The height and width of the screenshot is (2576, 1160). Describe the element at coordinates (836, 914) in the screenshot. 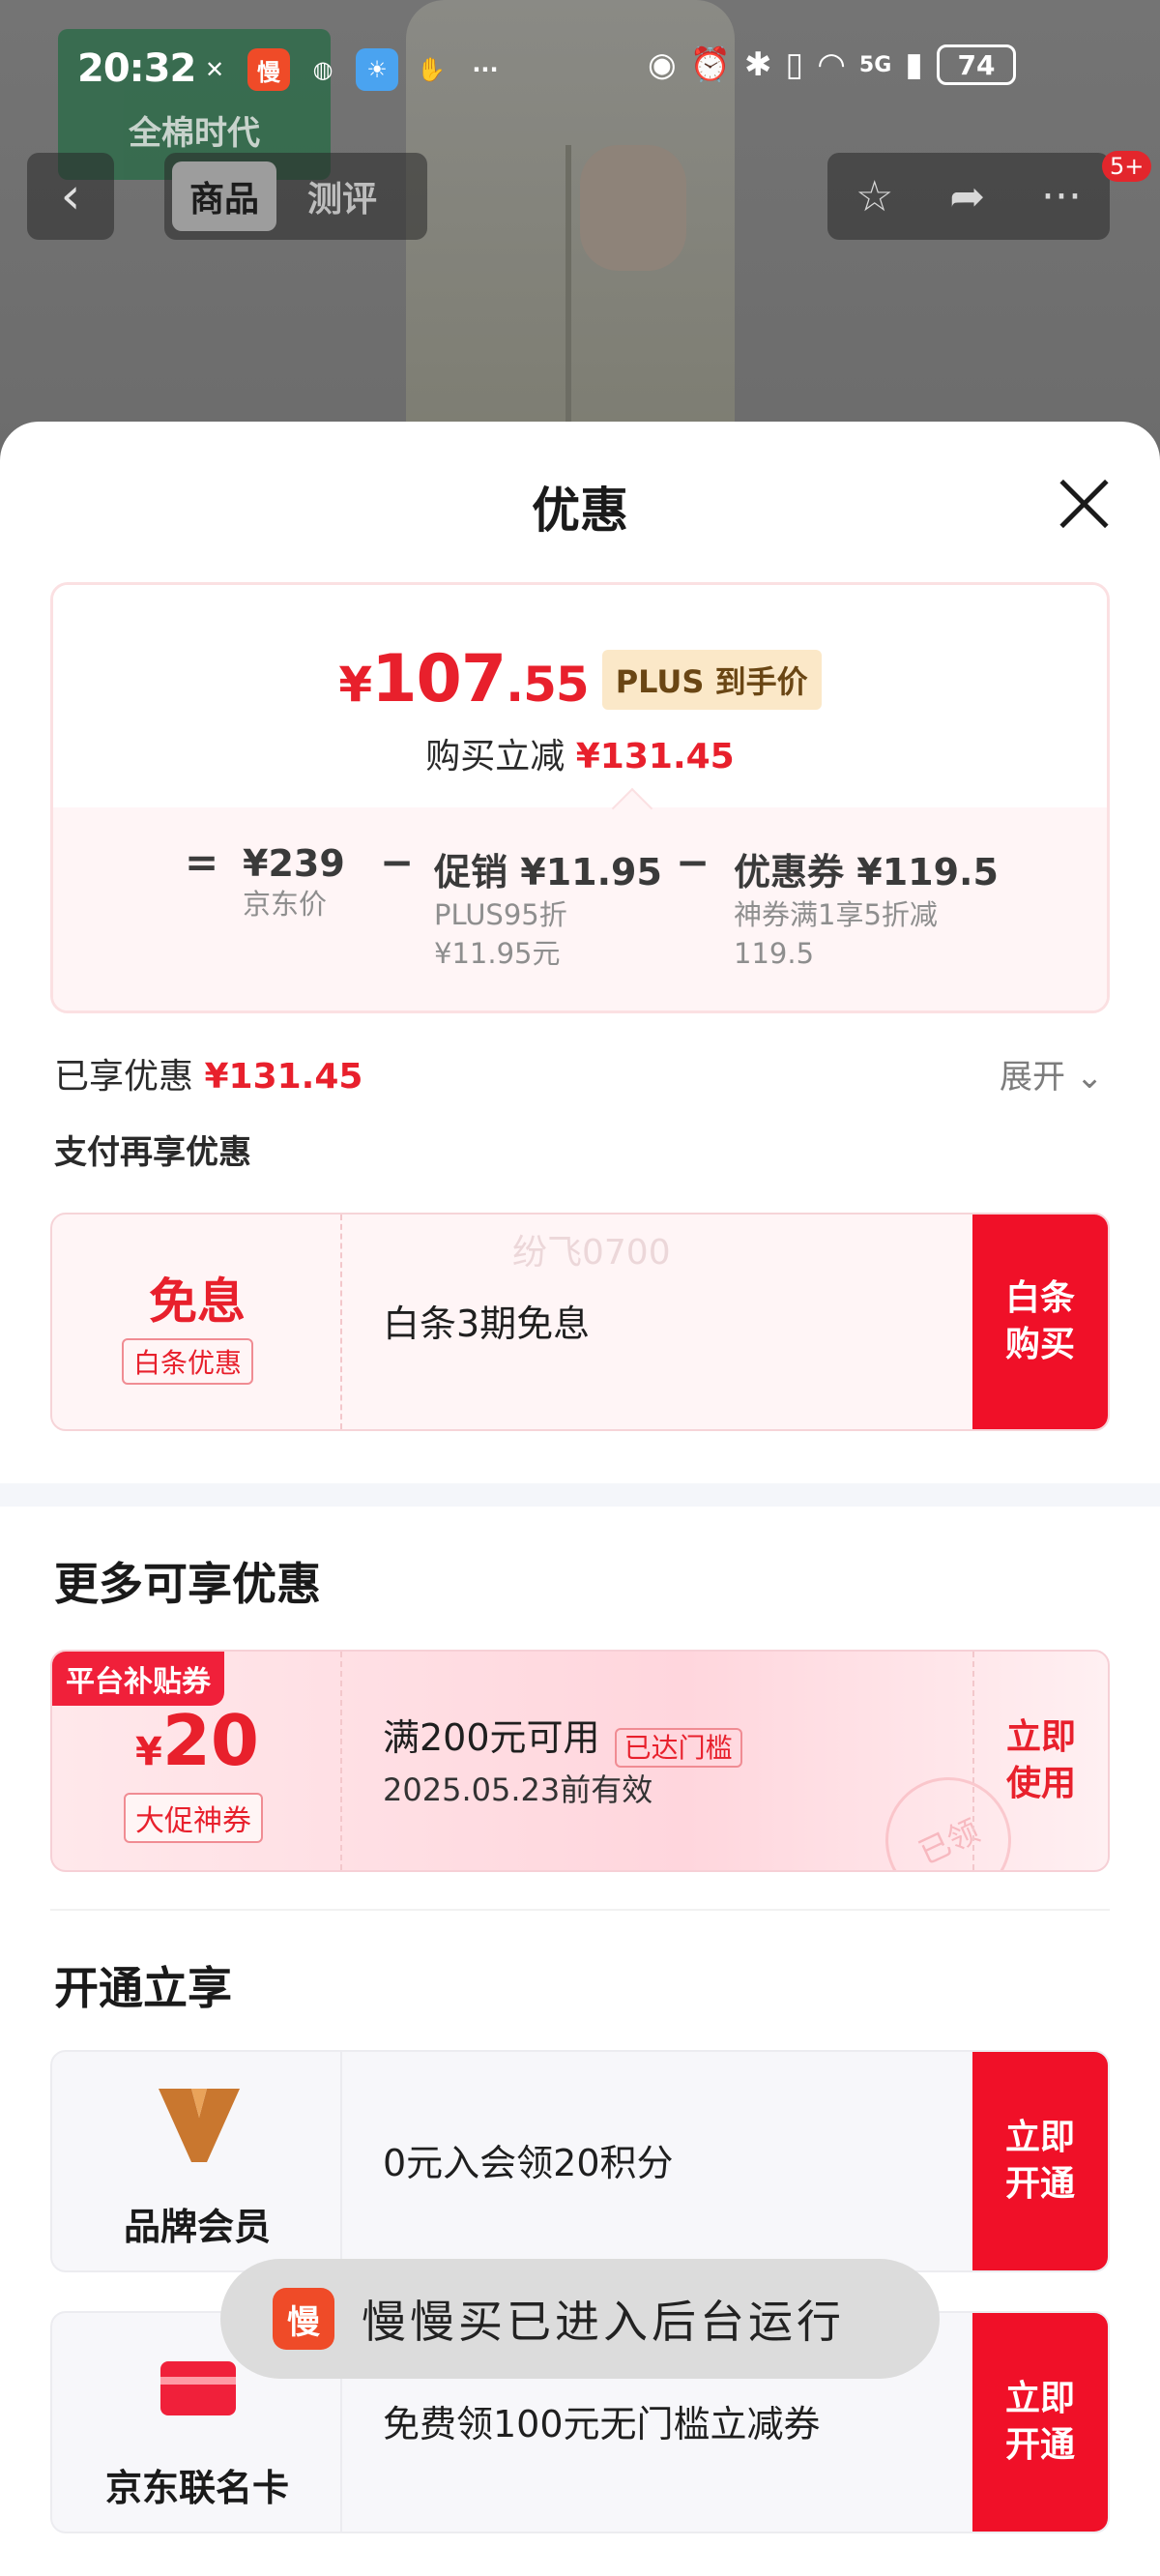

I see `coupon-sub1: 神券满1享5折减` at that location.